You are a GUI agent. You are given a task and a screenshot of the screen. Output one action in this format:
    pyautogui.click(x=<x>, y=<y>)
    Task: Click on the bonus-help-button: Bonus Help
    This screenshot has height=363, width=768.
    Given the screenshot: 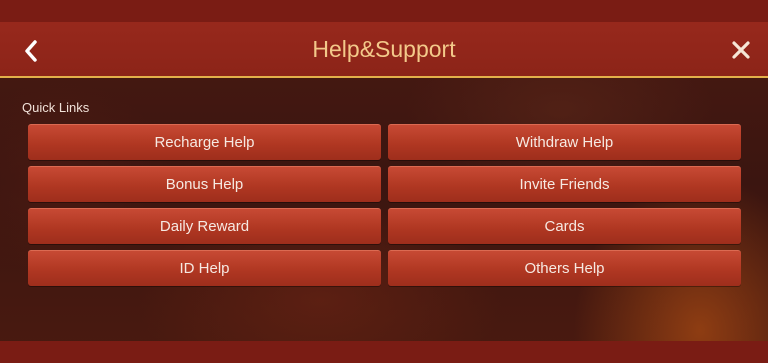 What is the action you would take?
    pyautogui.click(x=204, y=184)
    